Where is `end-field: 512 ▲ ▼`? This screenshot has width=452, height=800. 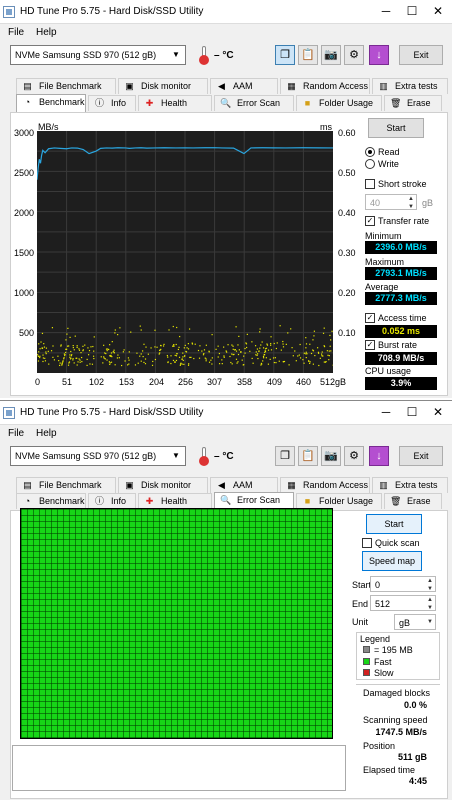
end-field: 512 ▲ ▼ is located at coordinates (403, 603).